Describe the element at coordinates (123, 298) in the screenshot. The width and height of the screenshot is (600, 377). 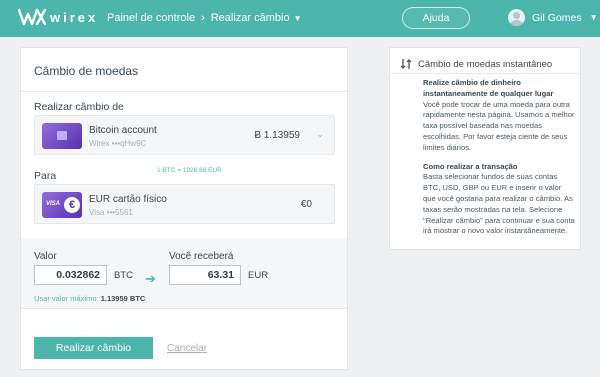
I see `max-value: 1.13959 BTC` at that location.